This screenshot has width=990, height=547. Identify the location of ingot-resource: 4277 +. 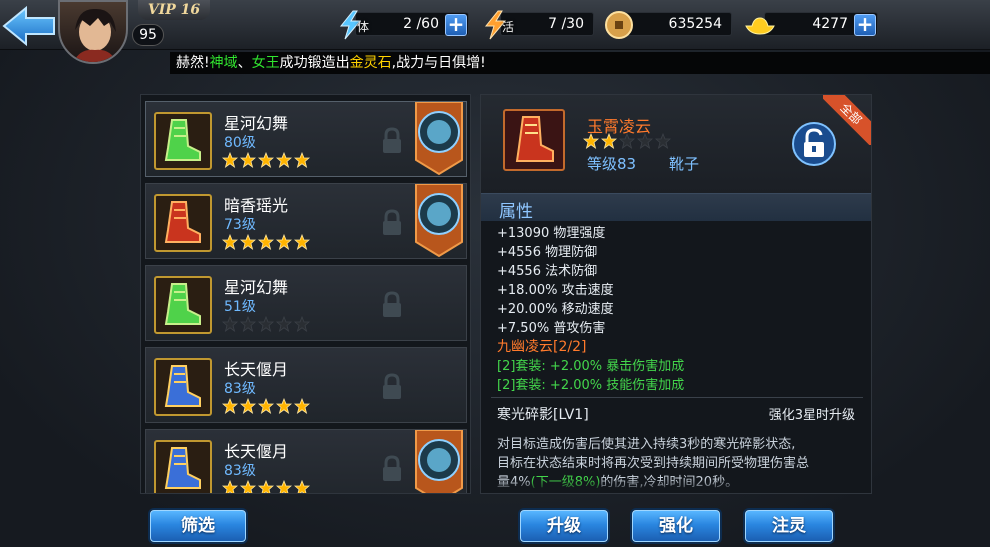
(811, 24).